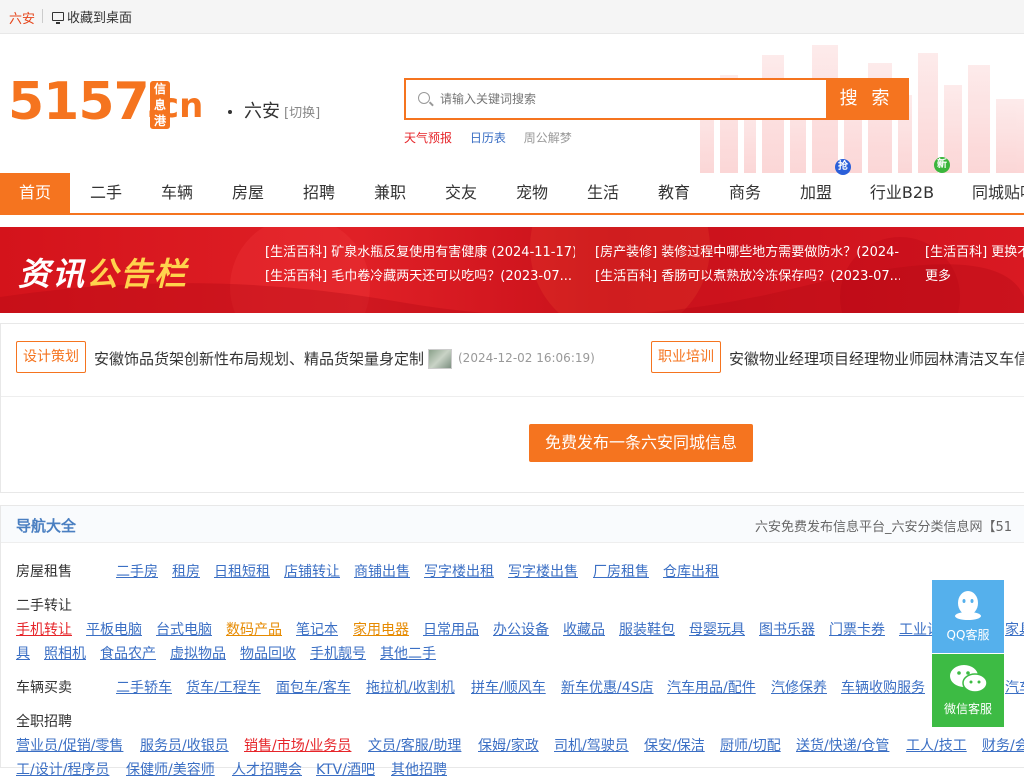  I want to click on category-link: KTV/酒吧, so click(345, 769).